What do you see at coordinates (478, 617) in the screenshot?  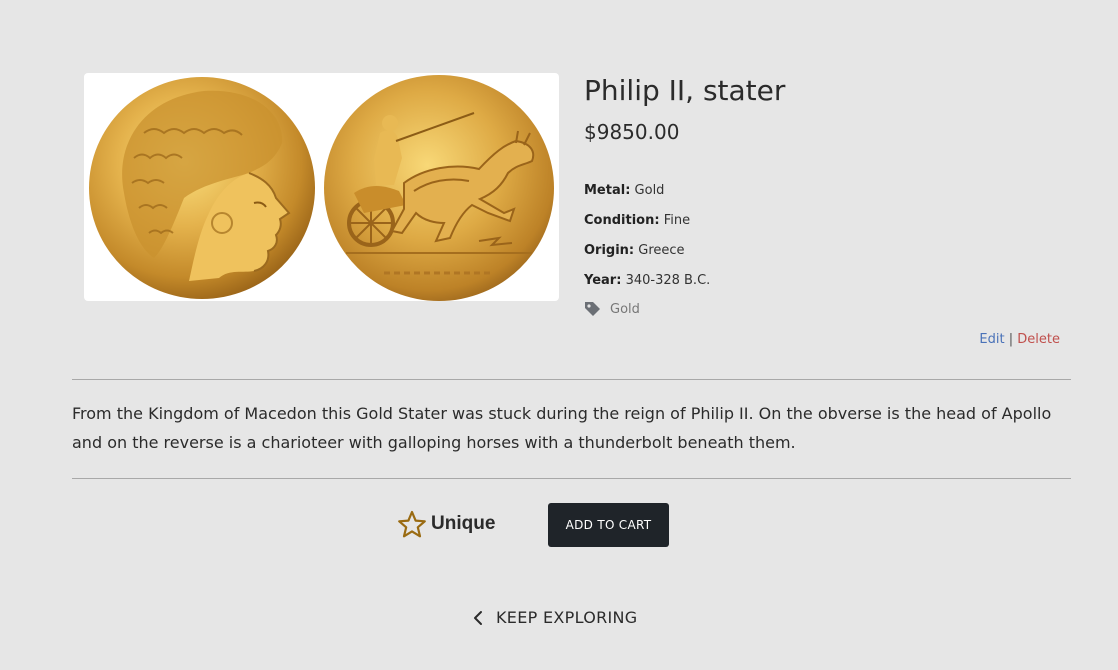 I see `chevron-left-icon` at bounding box center [478, 617].